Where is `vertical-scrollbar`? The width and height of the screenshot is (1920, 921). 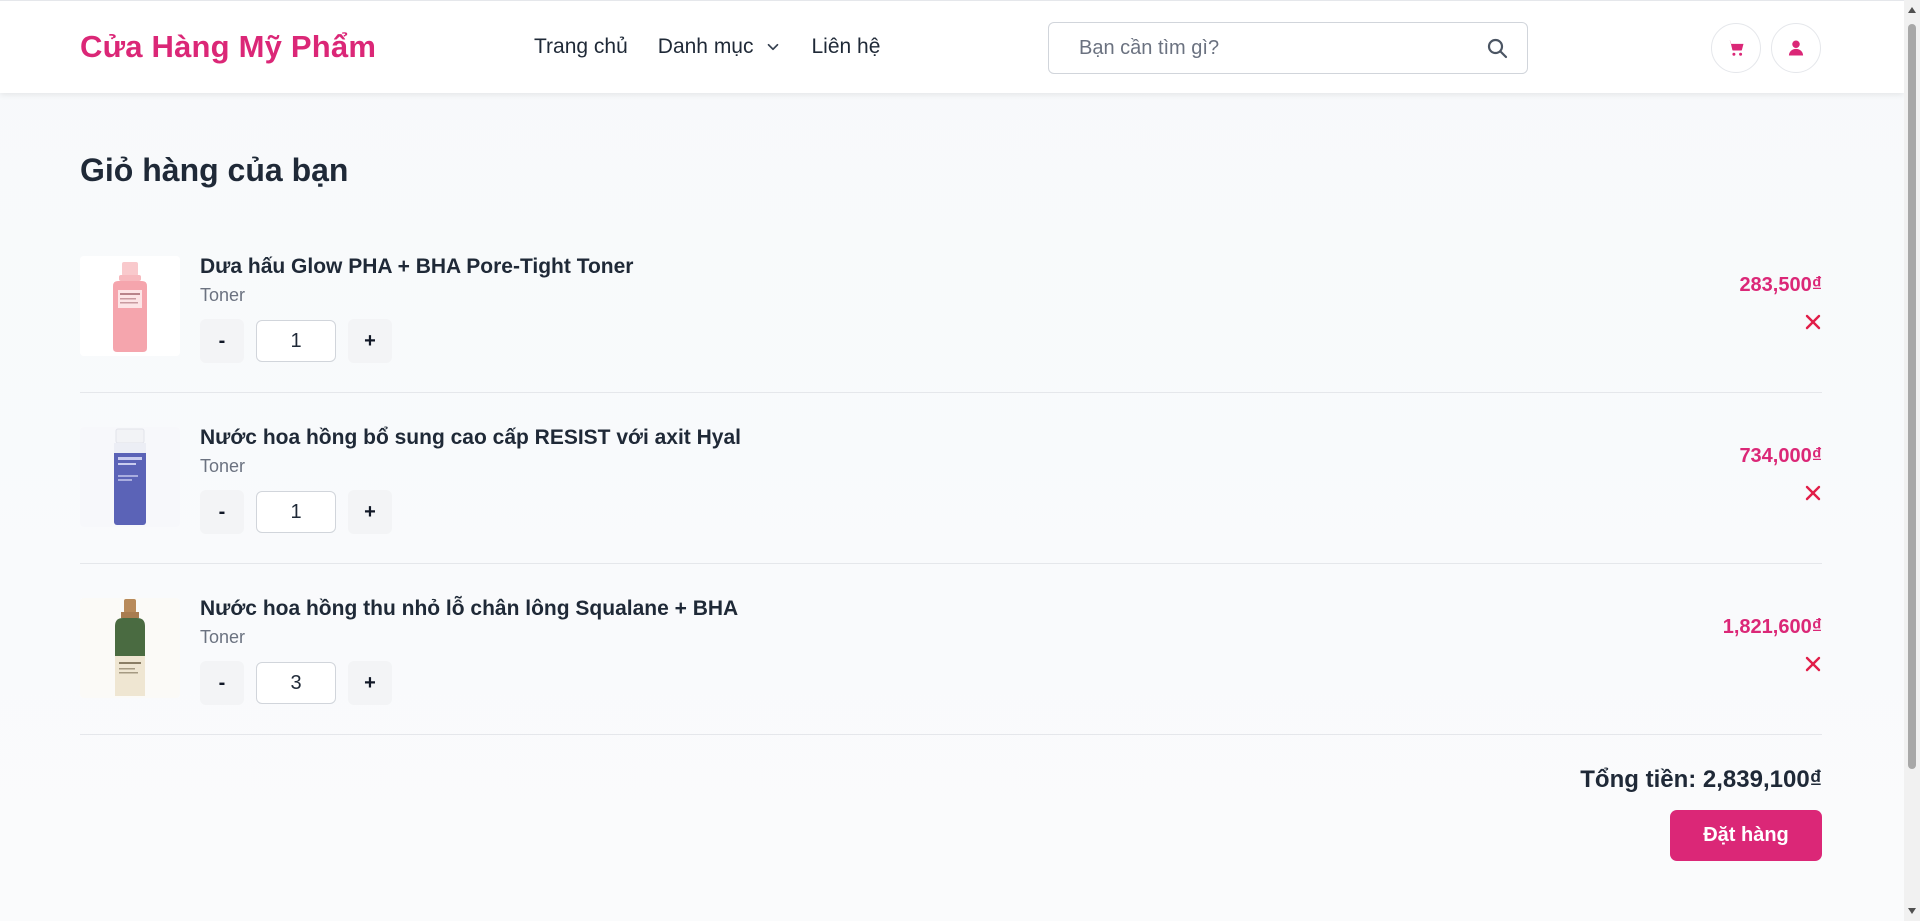
vertical-scrollbar is located at coordinates (1912, 460).